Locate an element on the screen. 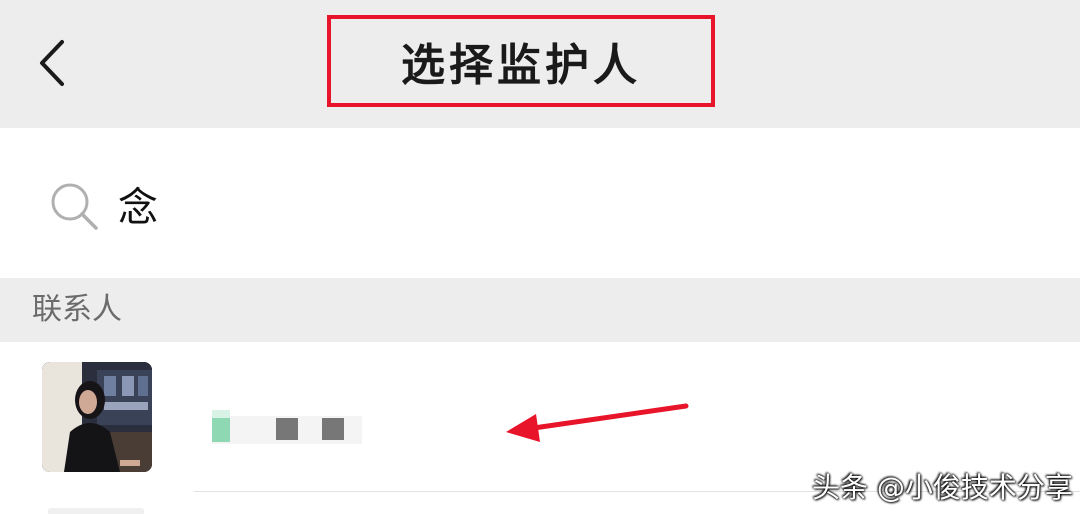  page-title: 选择监护人 is located at coordinates (521, 65).